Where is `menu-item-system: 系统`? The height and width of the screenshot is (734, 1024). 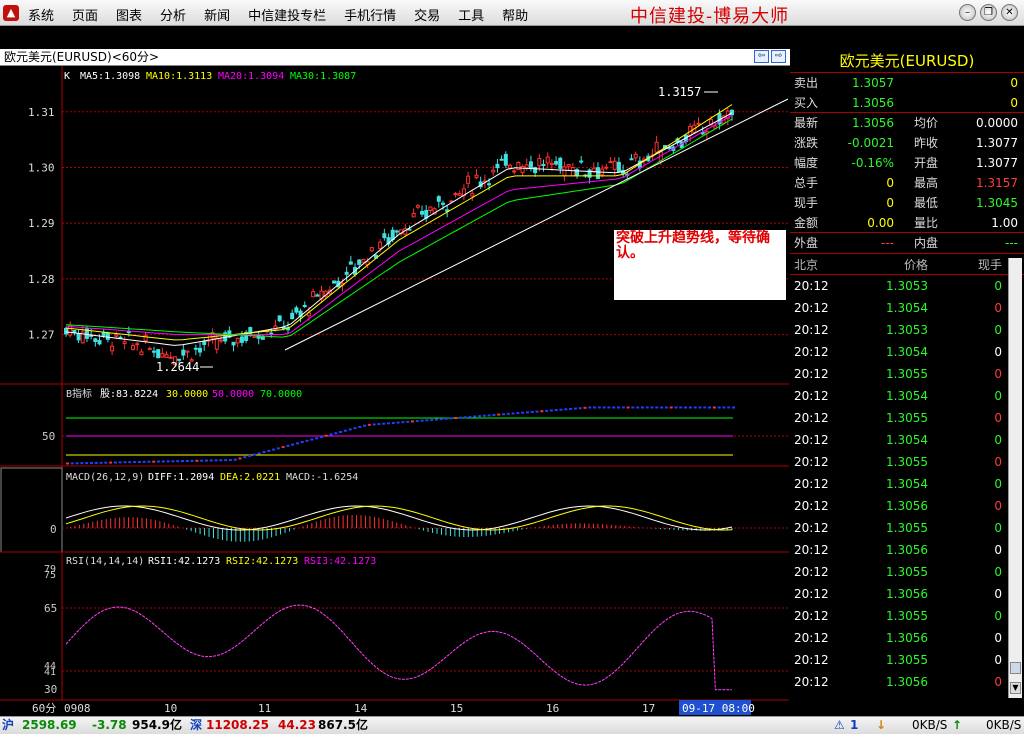 menu-item-system: 系统 is located at coordinates (41, 14).